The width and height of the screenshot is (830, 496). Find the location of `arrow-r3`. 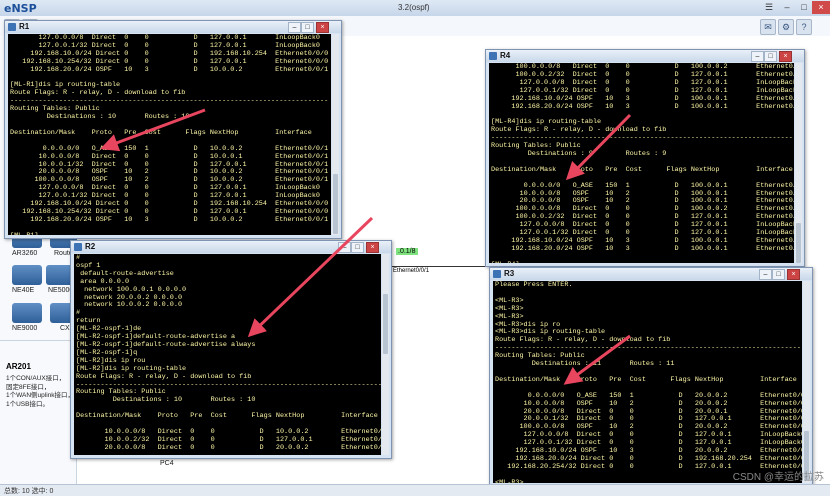

arrow-r3 is located at coordinates (597, 359).